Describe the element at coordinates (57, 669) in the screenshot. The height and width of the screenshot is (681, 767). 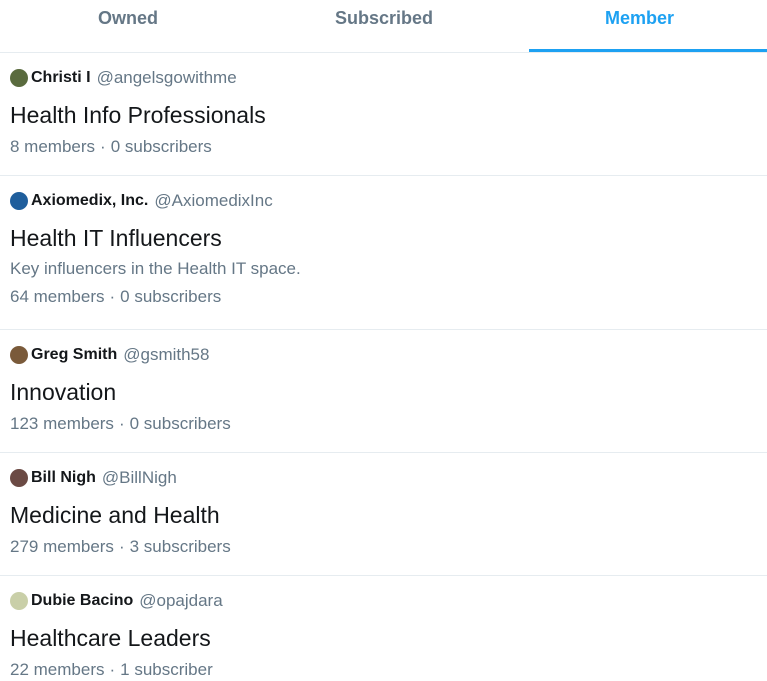
I see `member-count: 22 members` at that location.